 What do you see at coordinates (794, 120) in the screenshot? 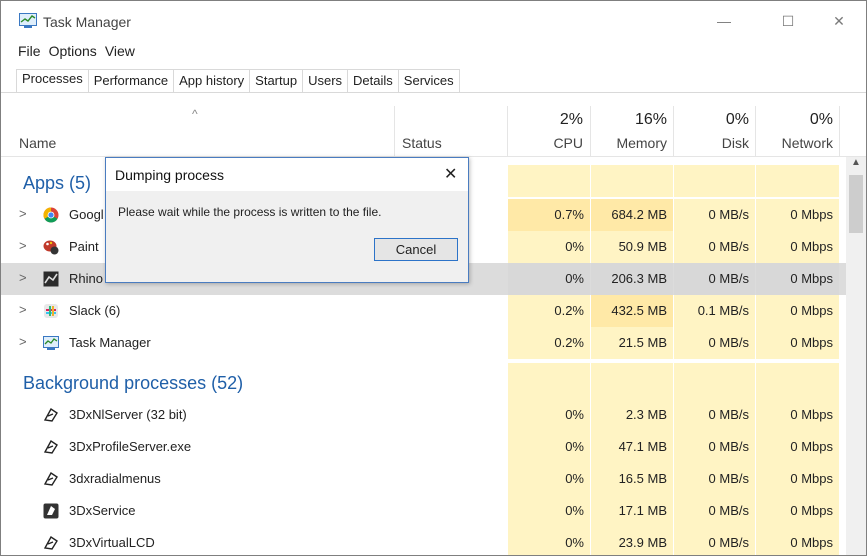
I see `network-total: 0%` at bounding box center [794, 120].